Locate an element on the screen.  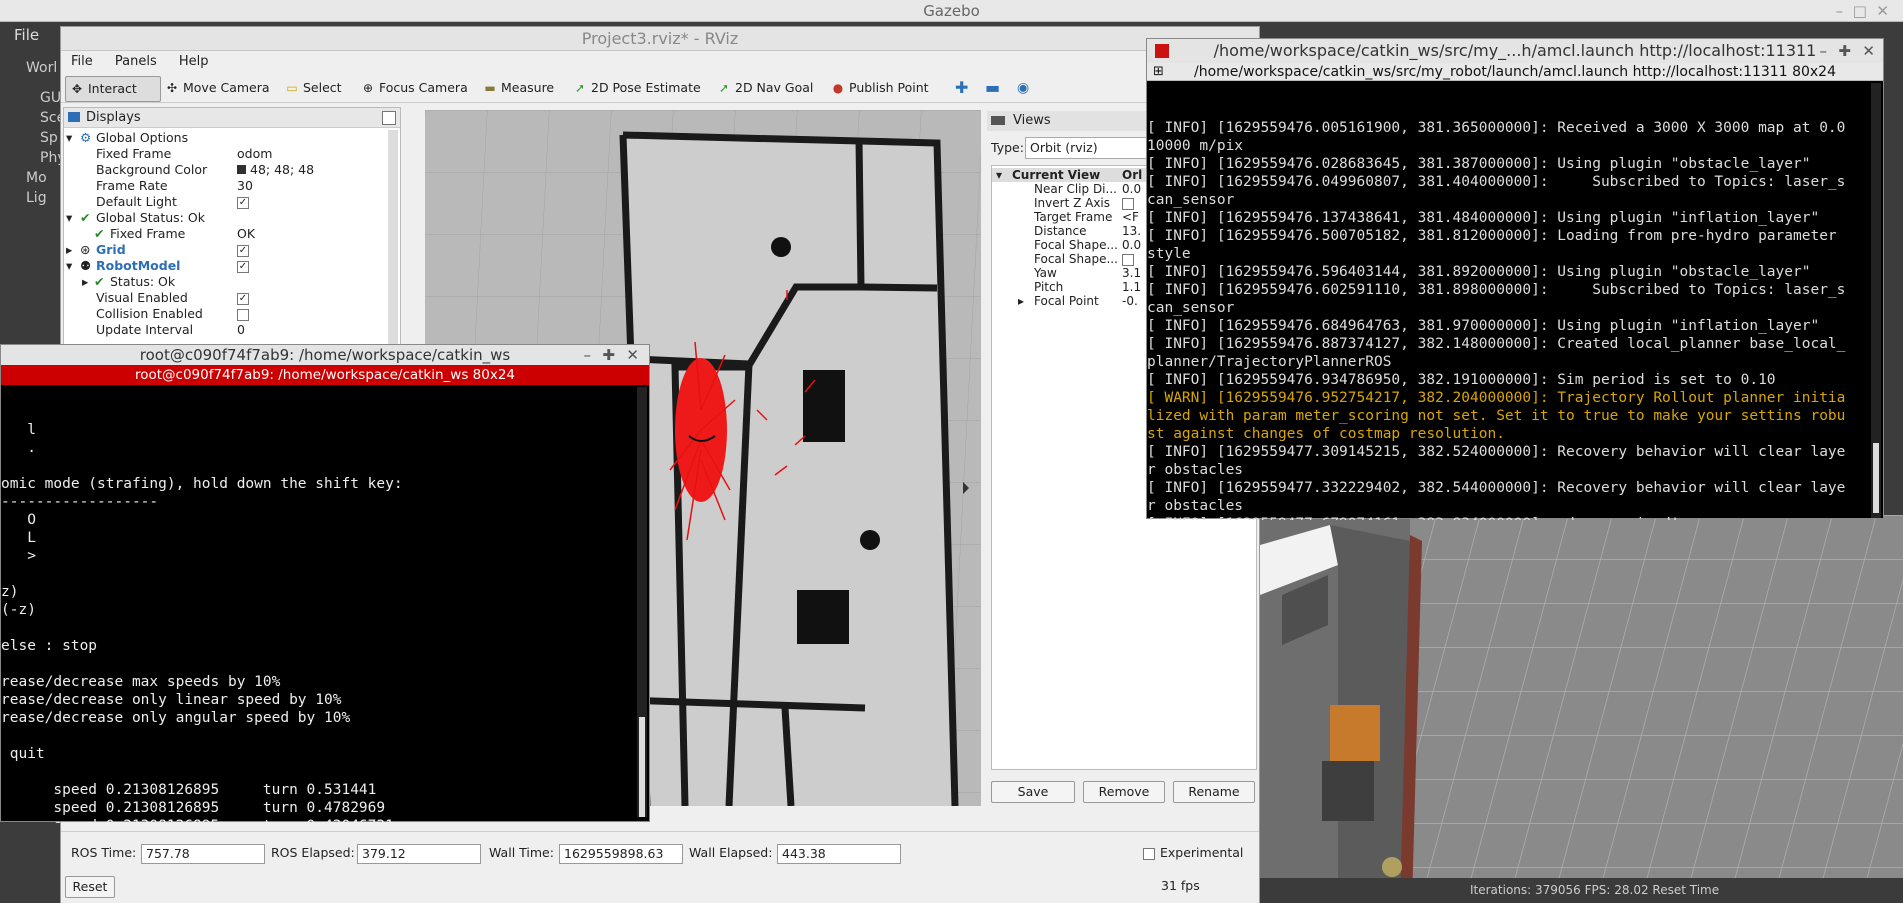
tool-2d-pose-estimate: ➚ 2D Pose Estimate is located at coordinates (637, 88).